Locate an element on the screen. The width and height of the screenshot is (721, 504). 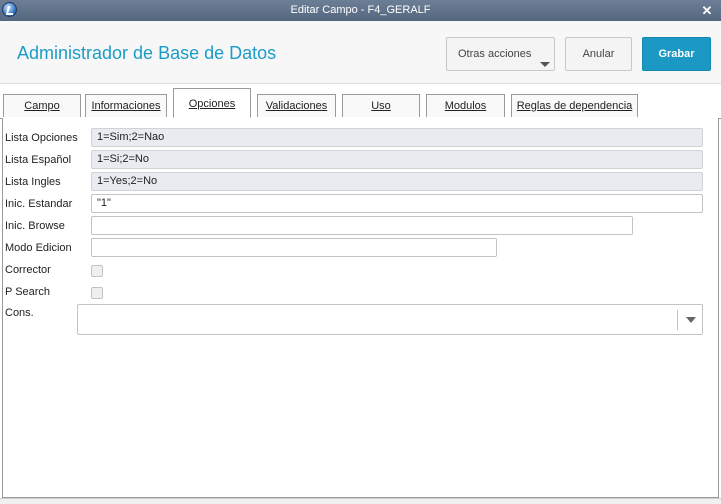
corrector-label: Corrector is located at coordinates (28, 270).